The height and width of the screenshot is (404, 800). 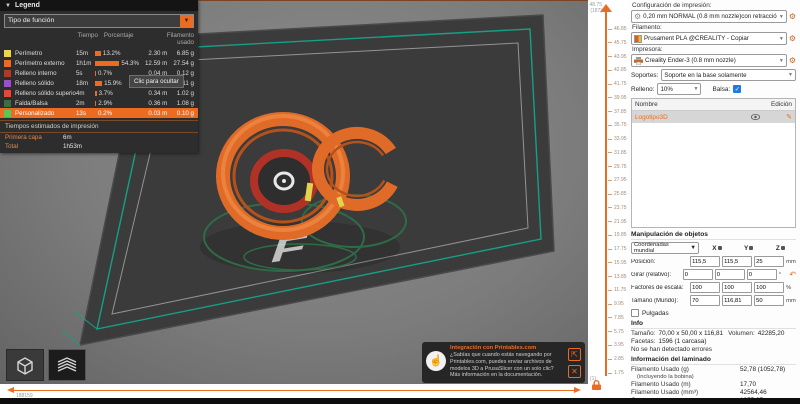 I want to click on object-list-row: Logotipo3D ✎, so click(x=713, y=117).